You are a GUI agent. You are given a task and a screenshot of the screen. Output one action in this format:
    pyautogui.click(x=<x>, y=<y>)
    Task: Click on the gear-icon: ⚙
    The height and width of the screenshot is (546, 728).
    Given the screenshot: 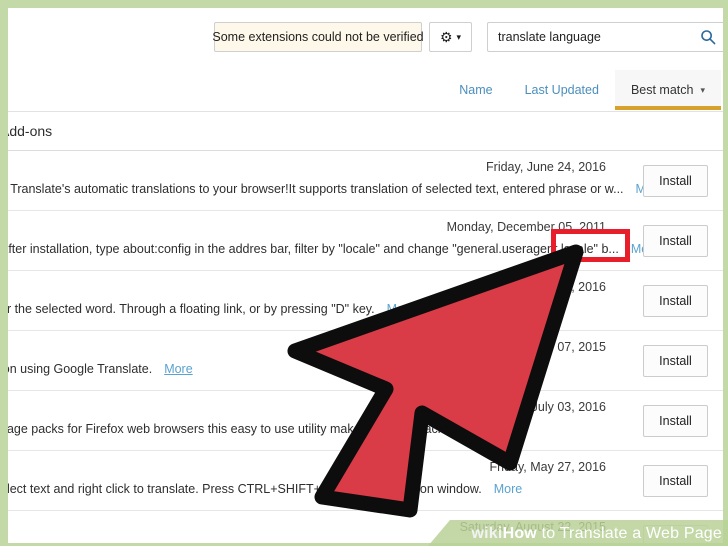 What is the action you would take?
    pyautogui.click(x=446, y=37)
    